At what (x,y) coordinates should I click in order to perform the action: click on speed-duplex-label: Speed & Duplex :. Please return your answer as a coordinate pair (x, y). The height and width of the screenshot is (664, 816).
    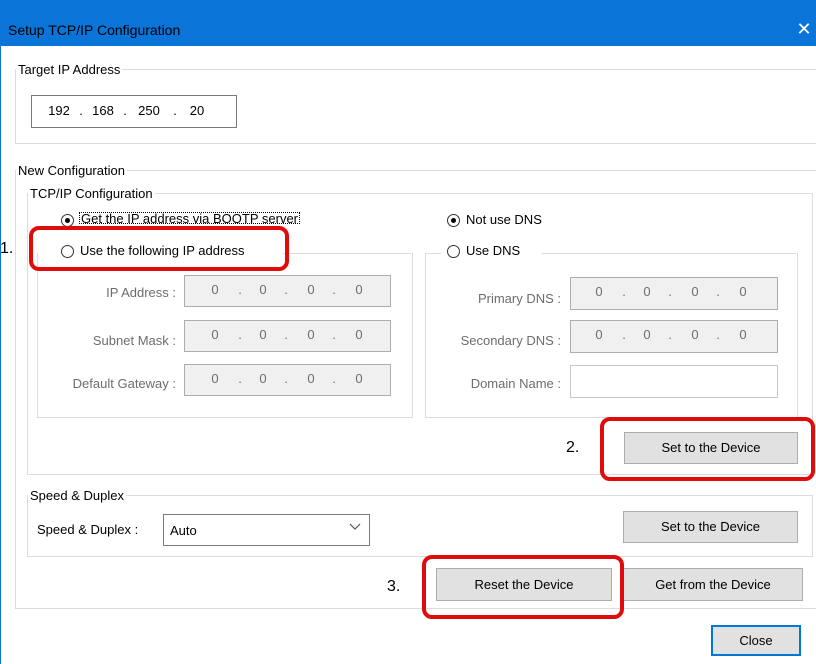
    Looking at the image, I should click on (88, 529).